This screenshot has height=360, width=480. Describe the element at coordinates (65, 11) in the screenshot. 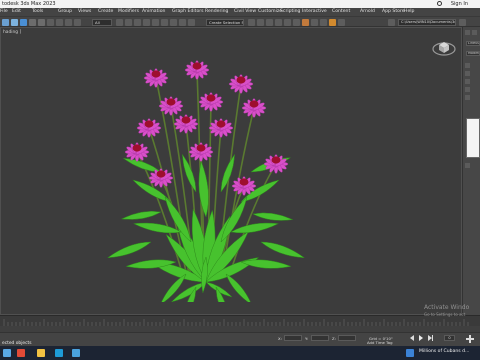

I see `menu-group: Group` at that location.